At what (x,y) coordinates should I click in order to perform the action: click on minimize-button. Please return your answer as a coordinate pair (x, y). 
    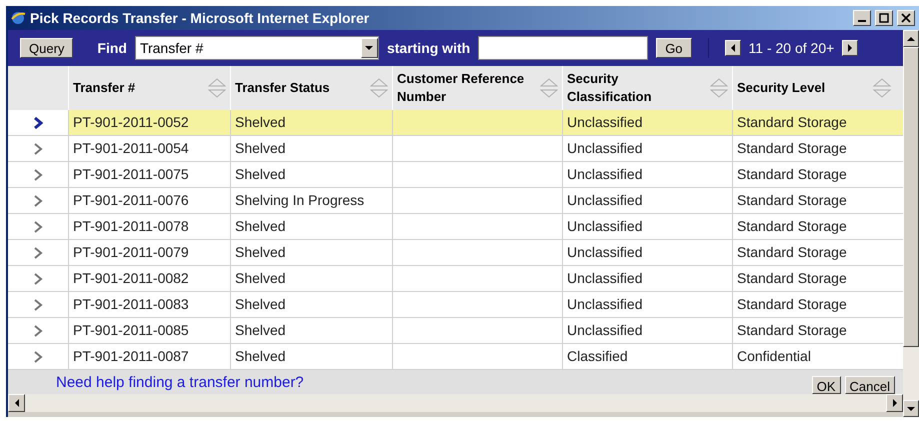
    Looking at the image, I should click on (862, 18).